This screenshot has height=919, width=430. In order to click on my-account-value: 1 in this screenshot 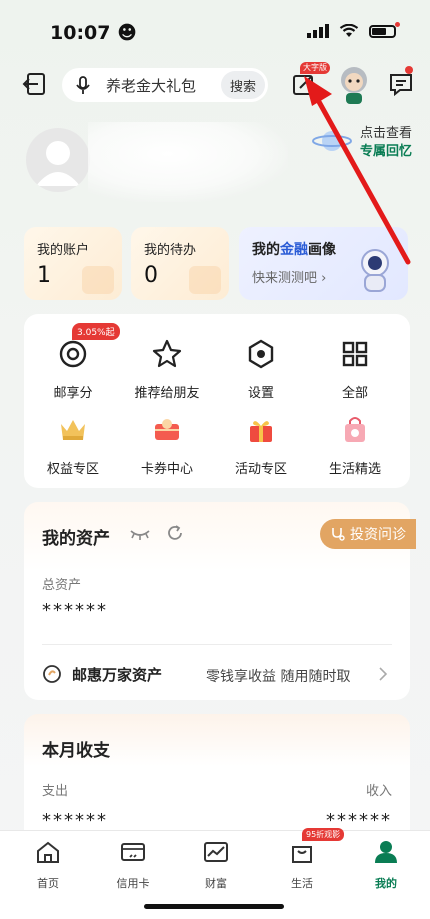, I will do `click(44, 275)`.